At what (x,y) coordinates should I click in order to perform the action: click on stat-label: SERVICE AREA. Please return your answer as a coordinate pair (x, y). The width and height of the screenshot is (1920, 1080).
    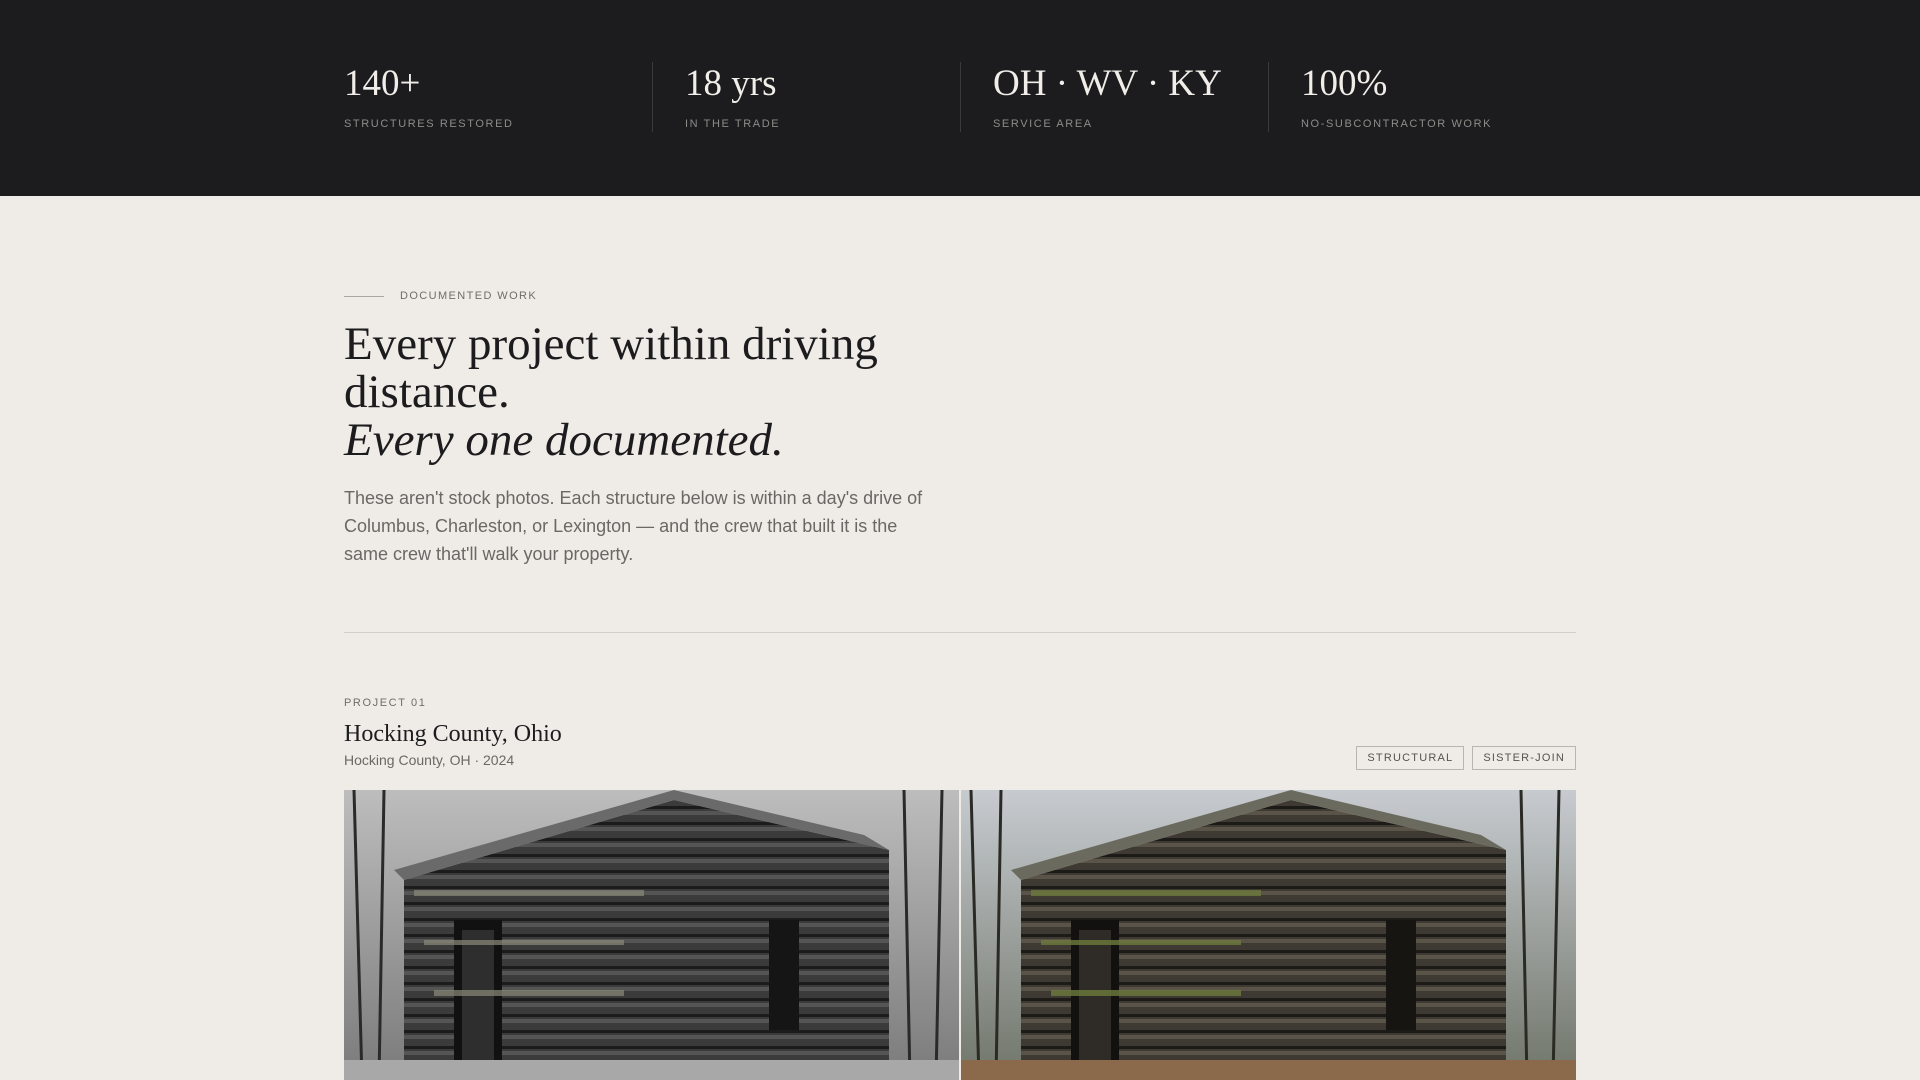
    Looking at the image, I should click on (1043, 124).